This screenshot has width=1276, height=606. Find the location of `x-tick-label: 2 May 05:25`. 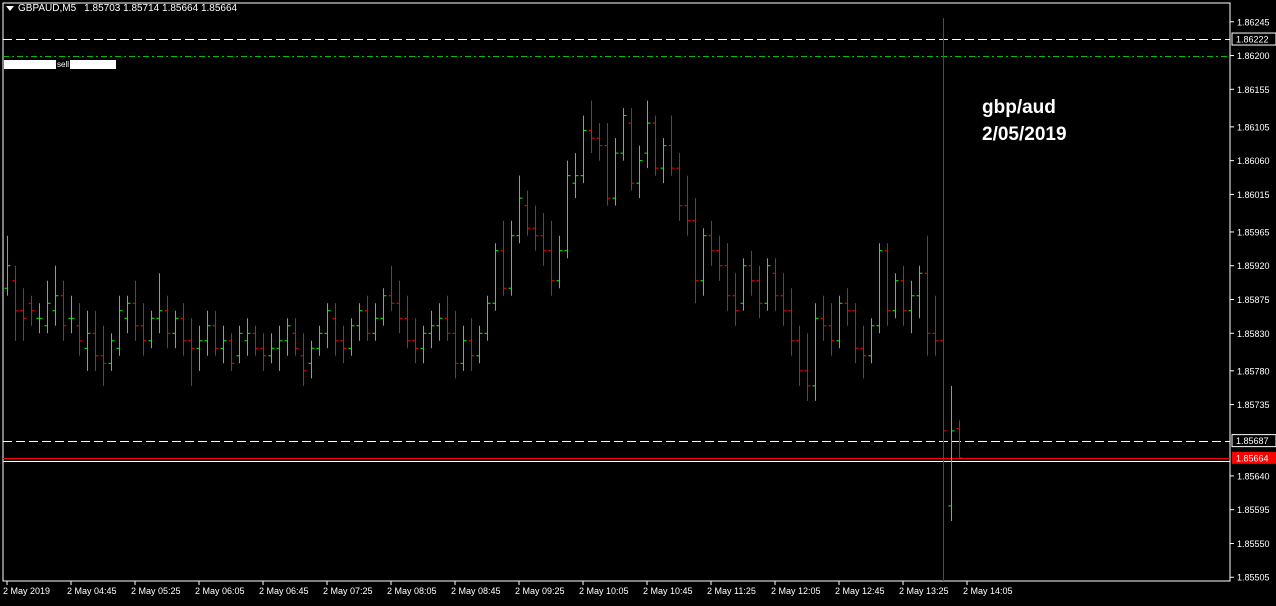

x-tick-label: 2 May 05:25 is located at coordinates (156, 591).